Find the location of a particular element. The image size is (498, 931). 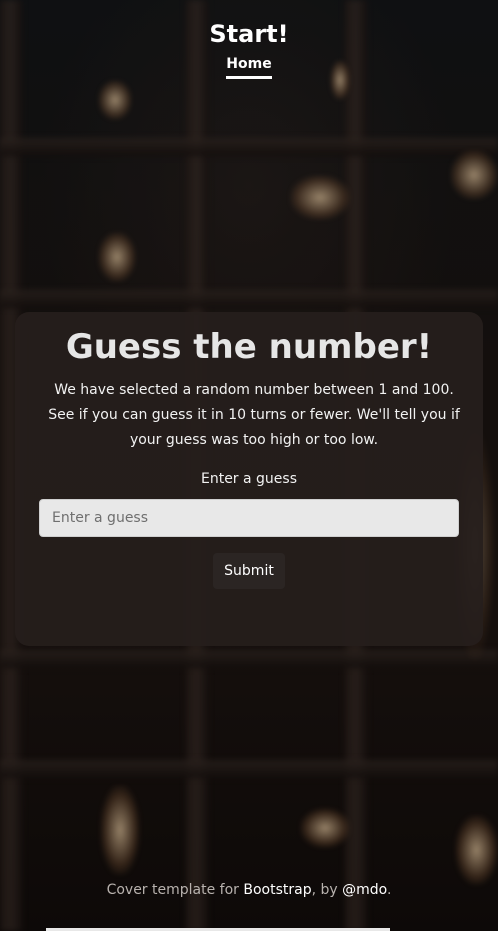

masthead: Start! Home is located at coordinates (249, 48).